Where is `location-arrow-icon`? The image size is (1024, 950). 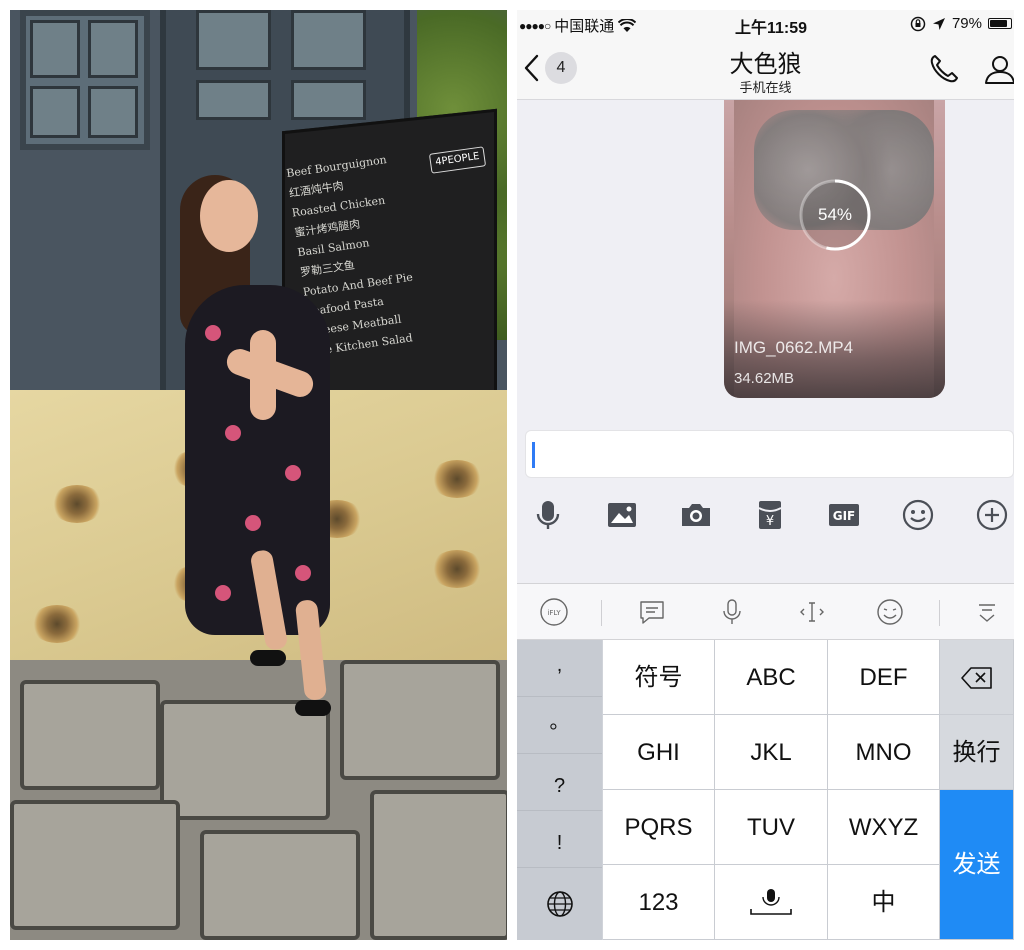 location-arrow-icon is located at coordinates (938, 23).